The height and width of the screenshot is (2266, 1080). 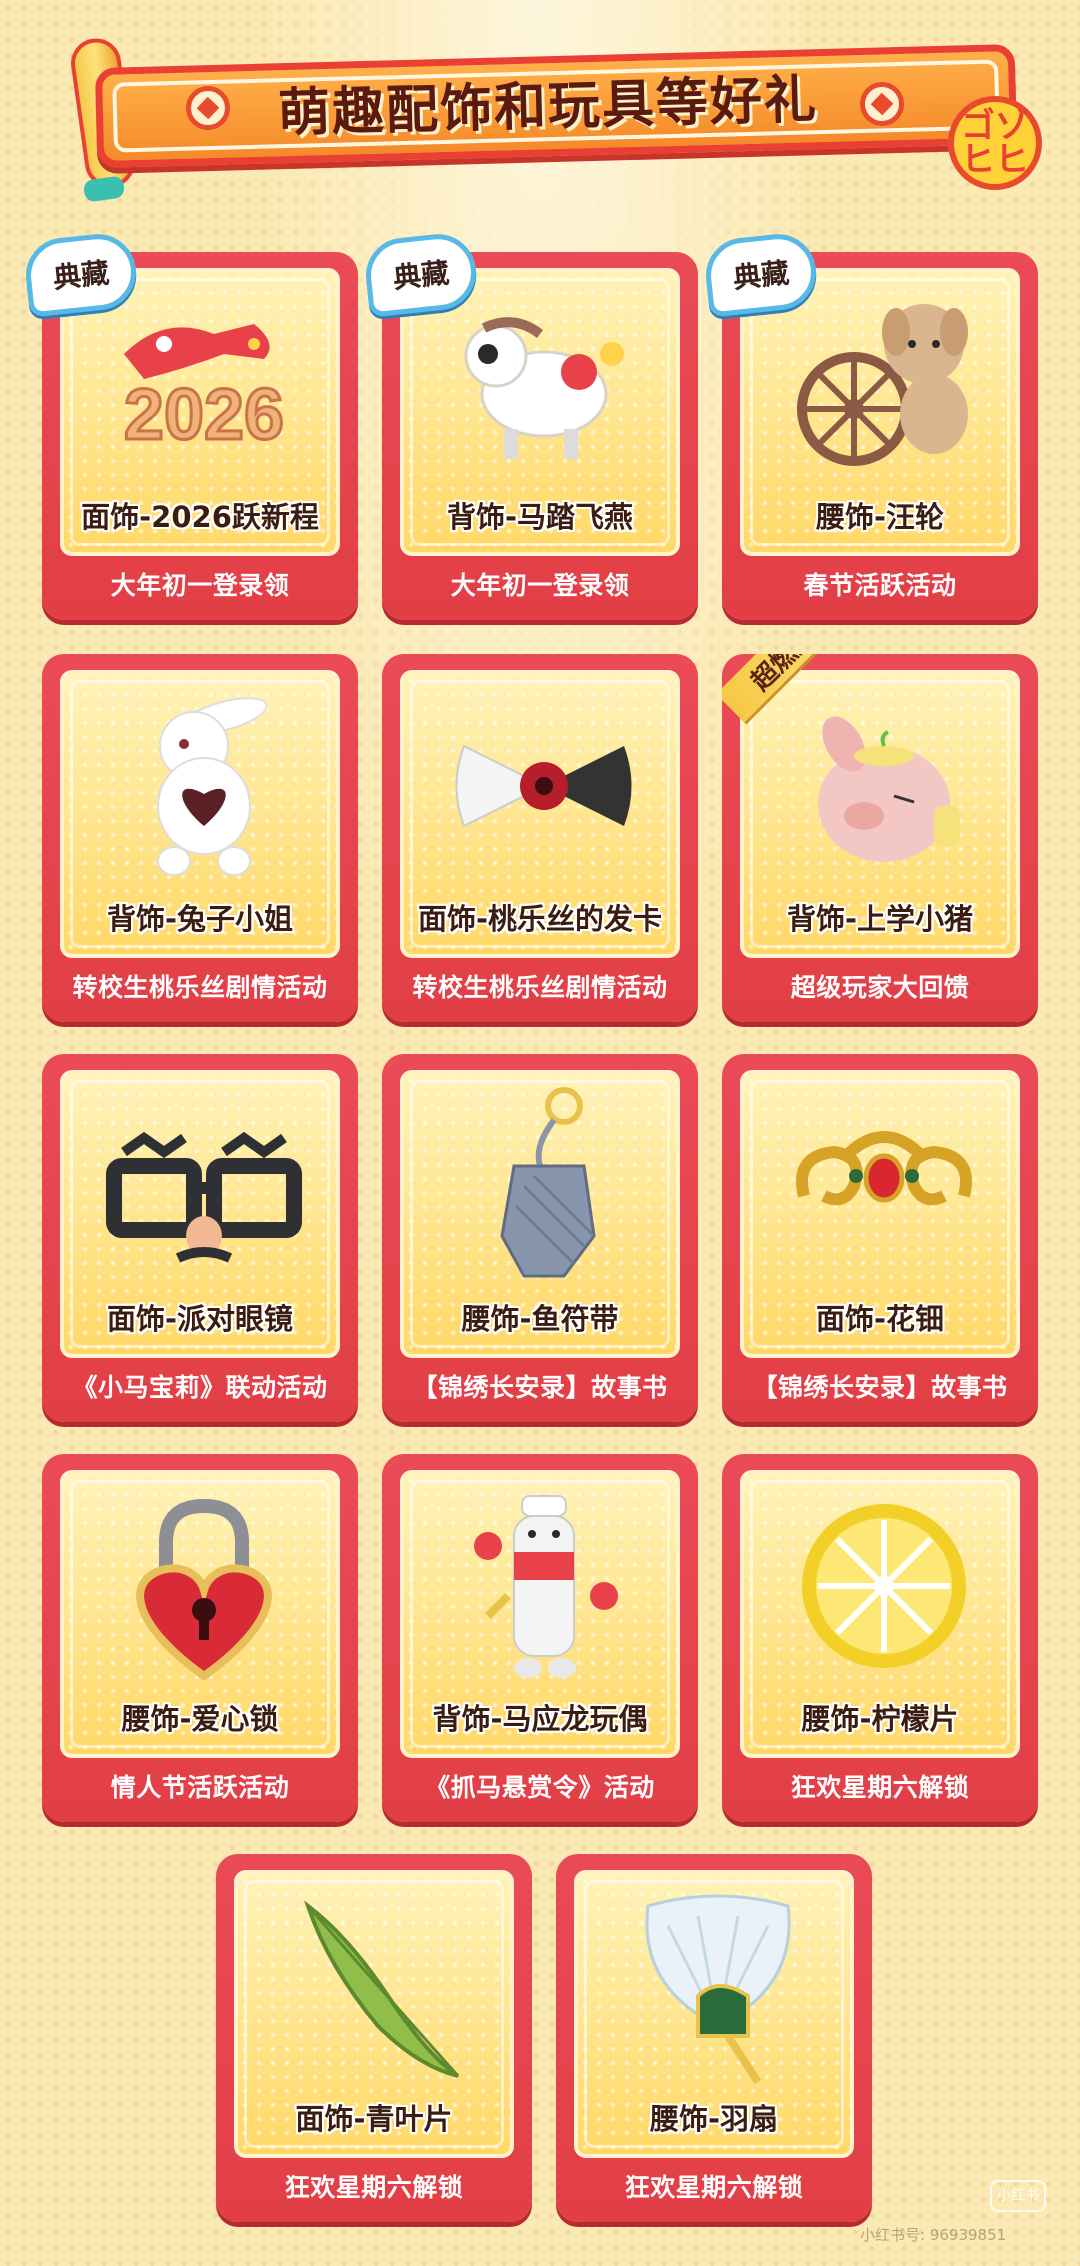 I want to click on card-display: 面饰-青叶片, so click(x=374, y=2014).